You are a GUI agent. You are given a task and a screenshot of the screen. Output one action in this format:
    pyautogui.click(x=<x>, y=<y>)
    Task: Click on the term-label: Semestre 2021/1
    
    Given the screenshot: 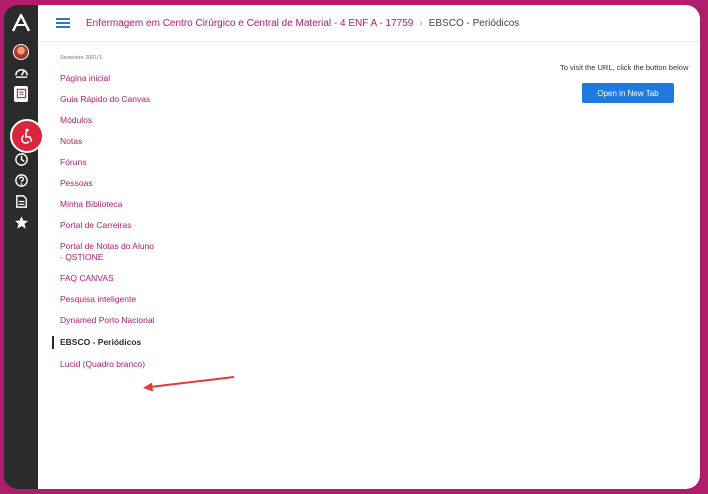 What is the action you would take?
    pyautogui.click(x=81, y=58)
    